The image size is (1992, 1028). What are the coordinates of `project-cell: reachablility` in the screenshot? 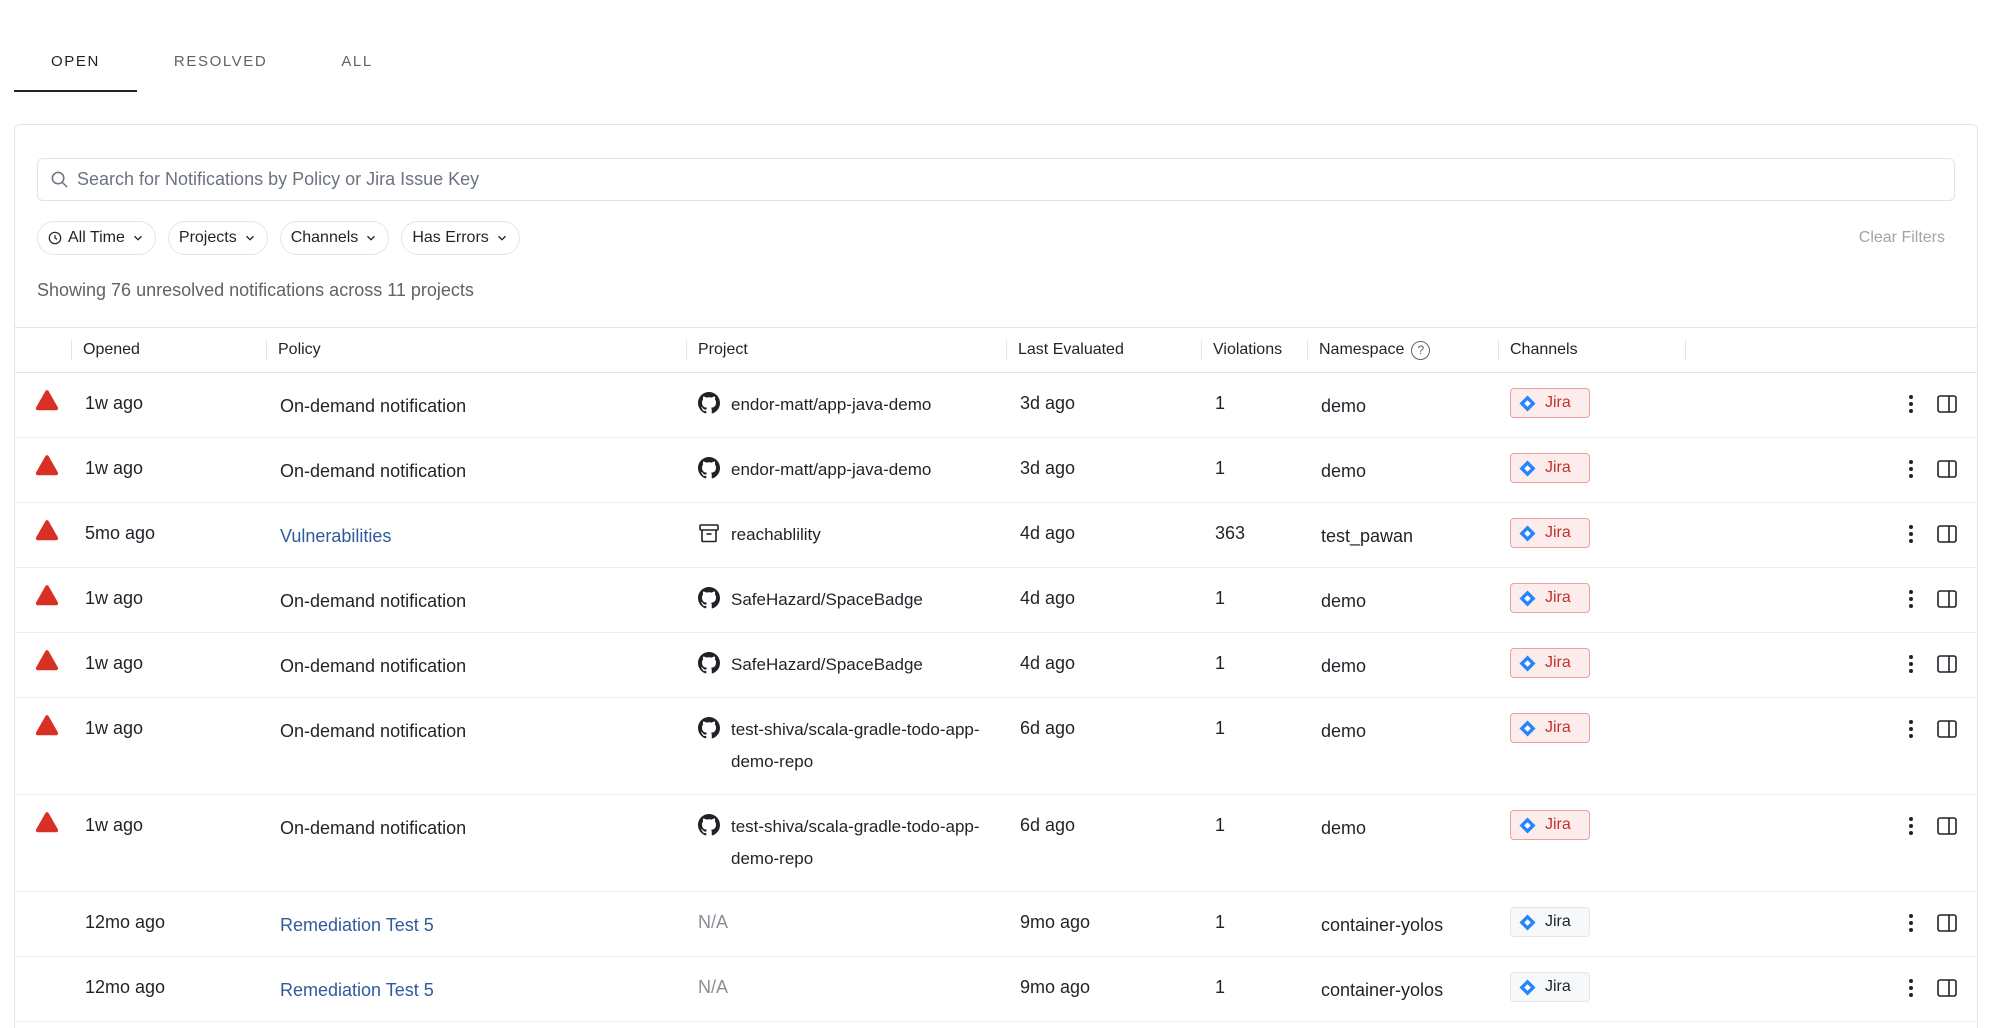 It's located at (844, 535).